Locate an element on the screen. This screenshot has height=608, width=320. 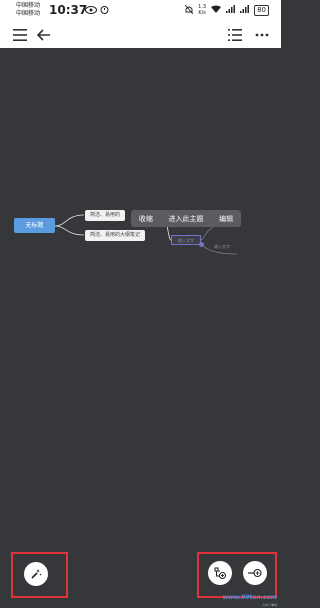
carrier-info: 中国移动 中国移动 is located at coordinates (28, 10).